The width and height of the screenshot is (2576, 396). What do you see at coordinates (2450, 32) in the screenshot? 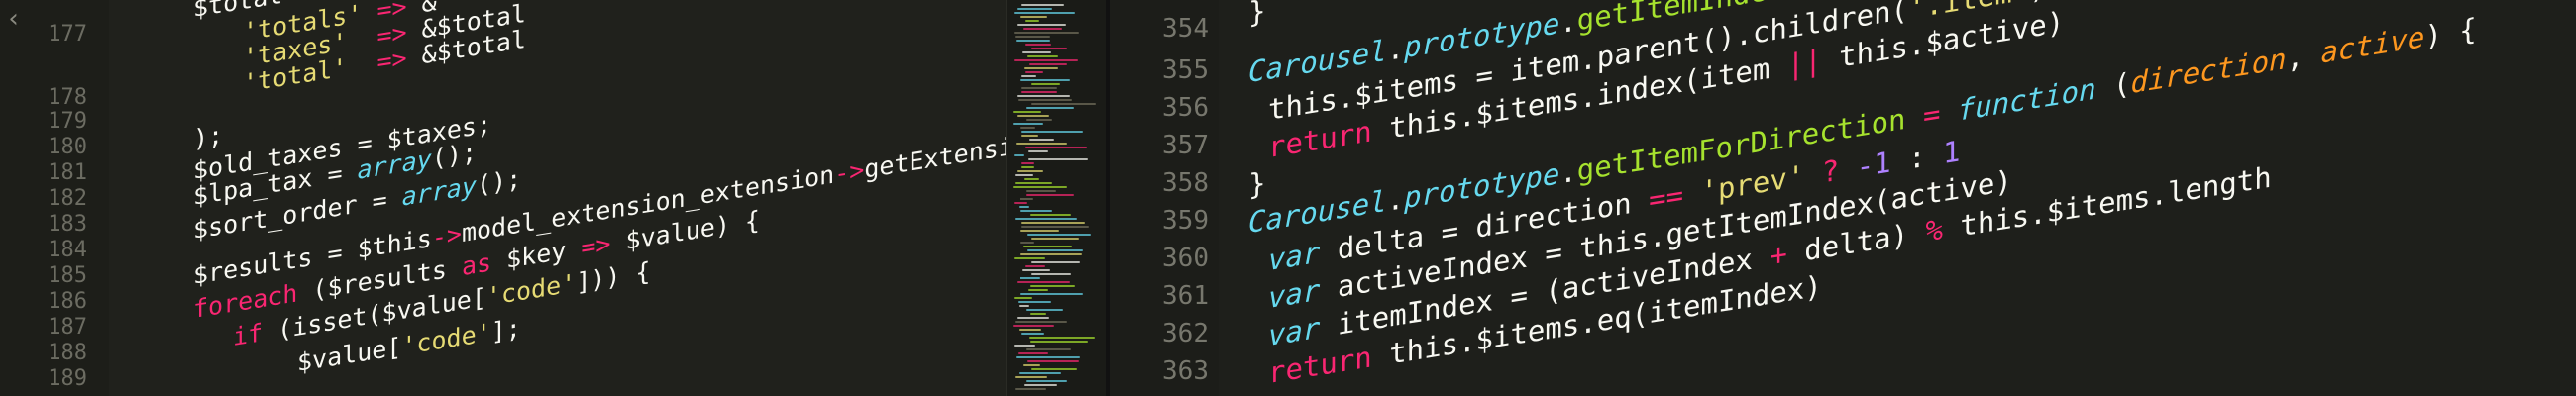
I see `code-token: ) {` at bounding box center [2450, 32].